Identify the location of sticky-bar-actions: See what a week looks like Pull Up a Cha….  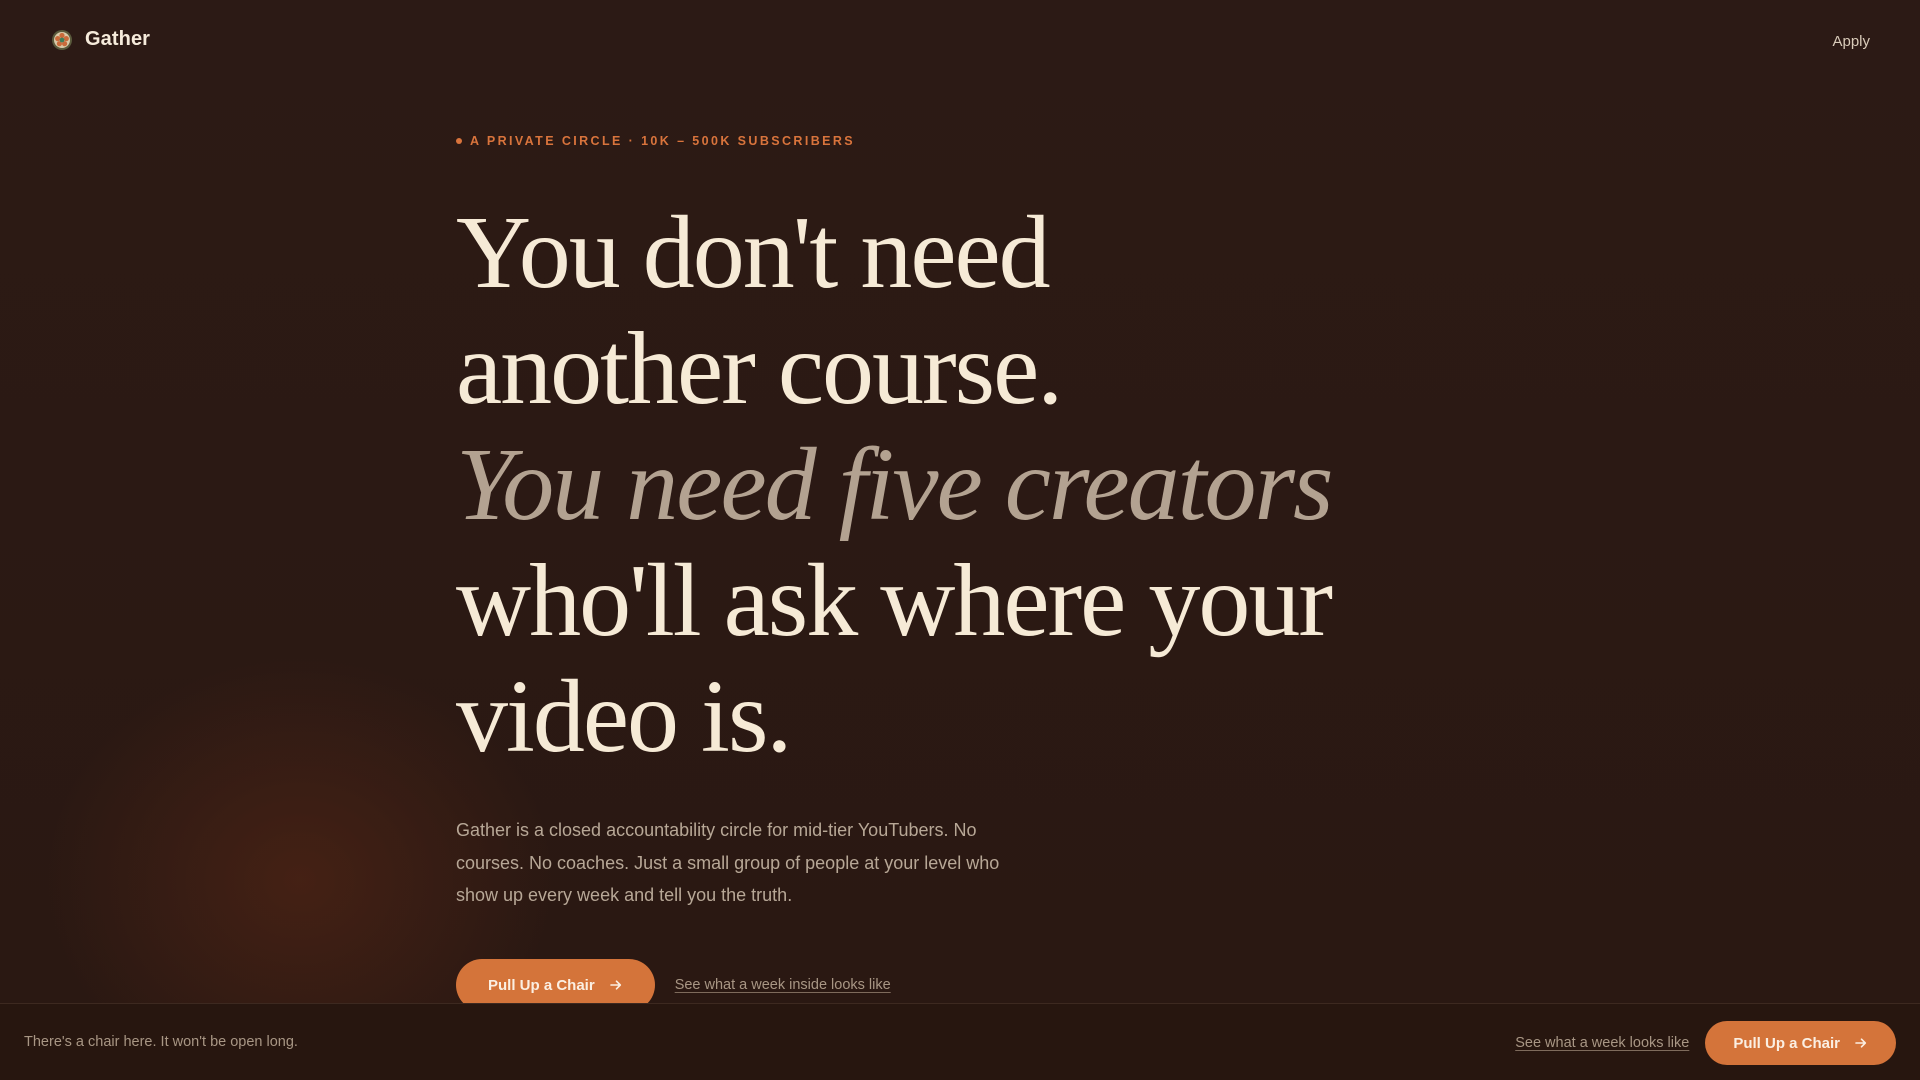
(1705, 1043).